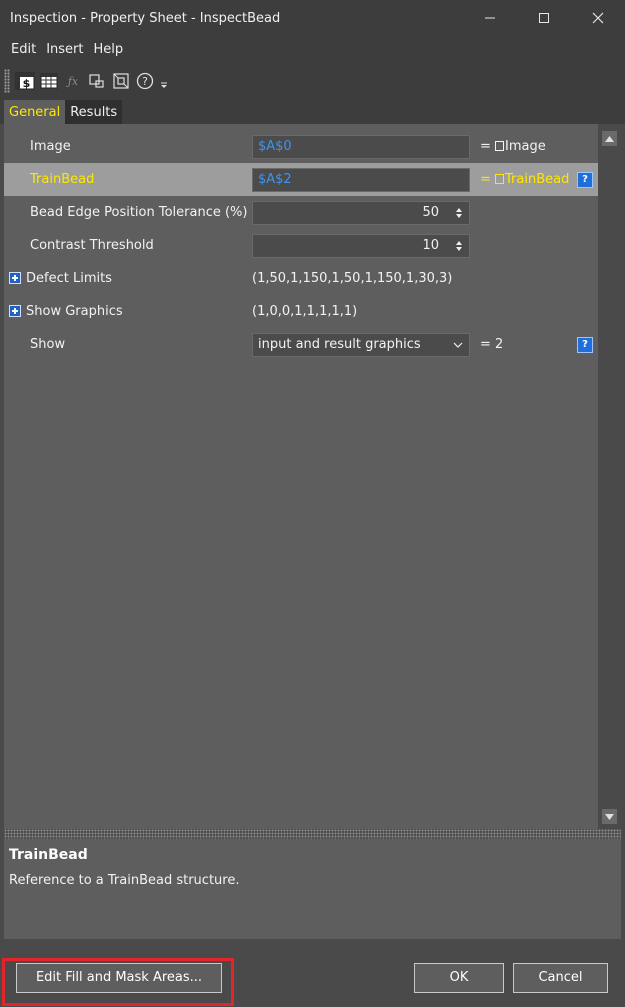 This screenshot has width=625, height=1007. I want to click on close-icon, so click(598, 18).